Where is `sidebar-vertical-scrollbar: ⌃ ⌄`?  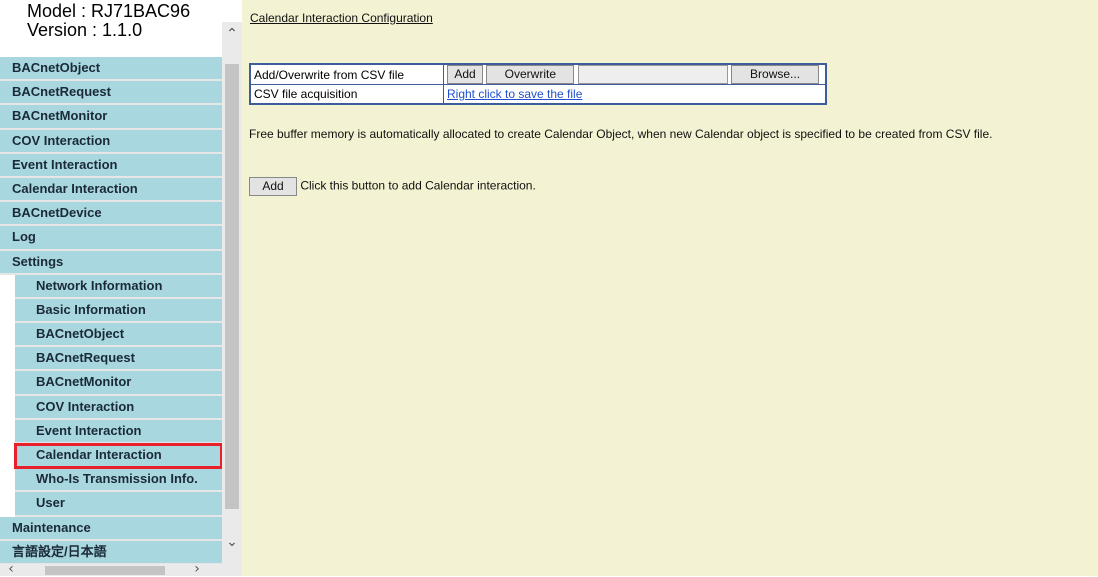 sidebar-vertical-scrollbar: ⌃ ⌄ is located at coordinates (232, 293).